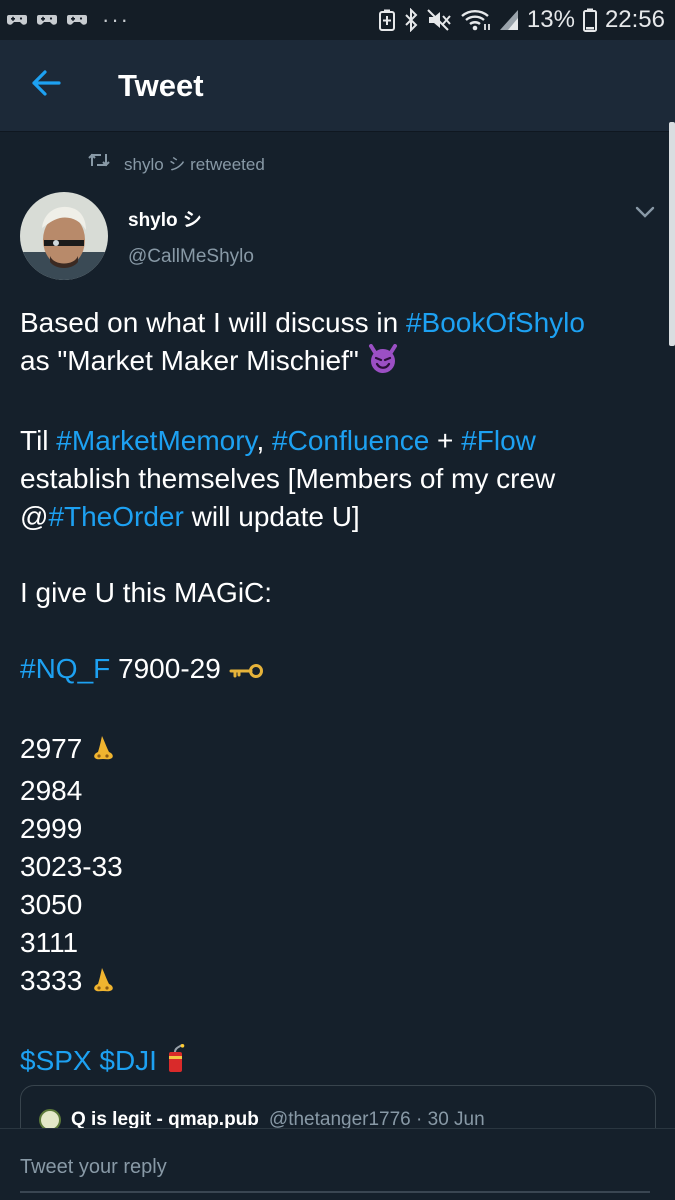 Image resolution: width=675 pixels, height=1200 pixels. What do you see at coordinates (51, 748) in the screenshot?
I see `price-level: 2977` at bounding box center [51, 748].